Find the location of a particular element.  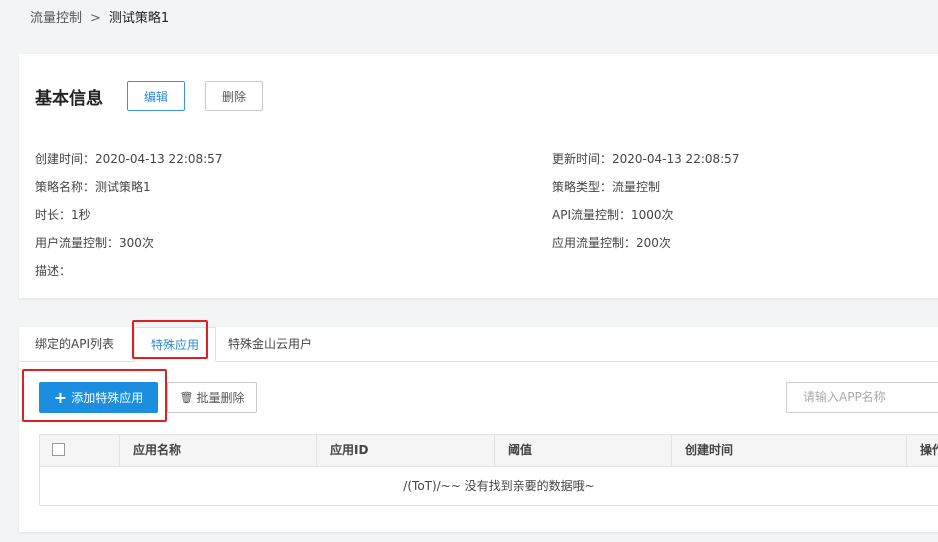

column-actions: 操作 is located at coordinates (929, 450).